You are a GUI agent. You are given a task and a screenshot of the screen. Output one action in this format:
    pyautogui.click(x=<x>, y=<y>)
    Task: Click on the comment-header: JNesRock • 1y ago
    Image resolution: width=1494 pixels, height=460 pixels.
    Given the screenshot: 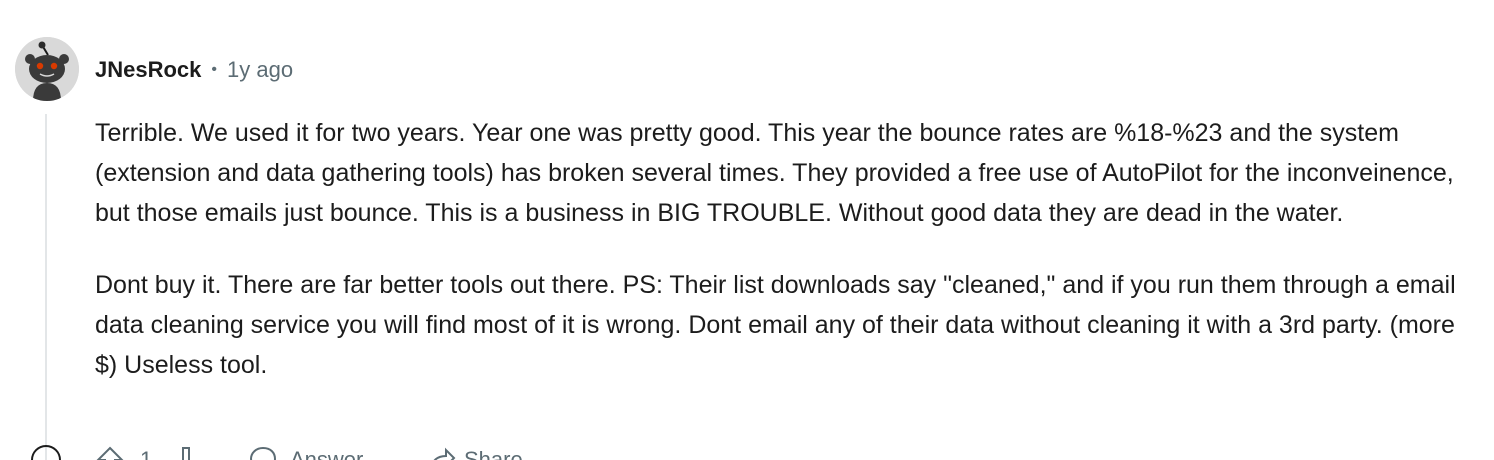 What is the action you would take?
    pyautogui.click(x=194, y=70)
    